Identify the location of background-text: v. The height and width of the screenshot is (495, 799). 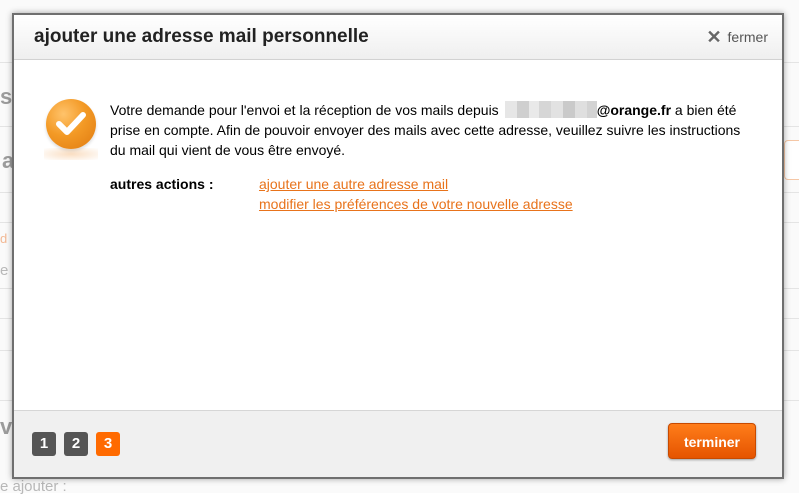
(6, 426).